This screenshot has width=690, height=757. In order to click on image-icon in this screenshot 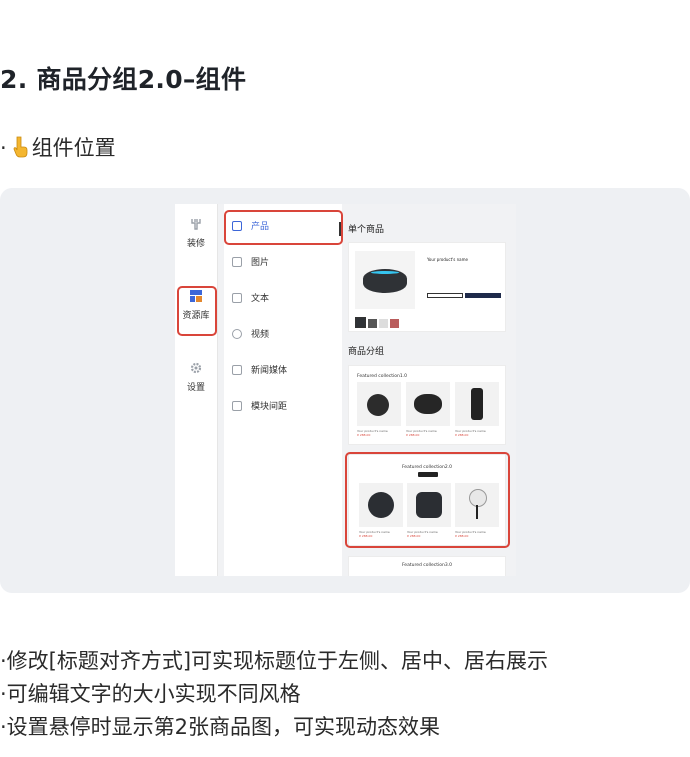, I will do `click(237, 262)`.